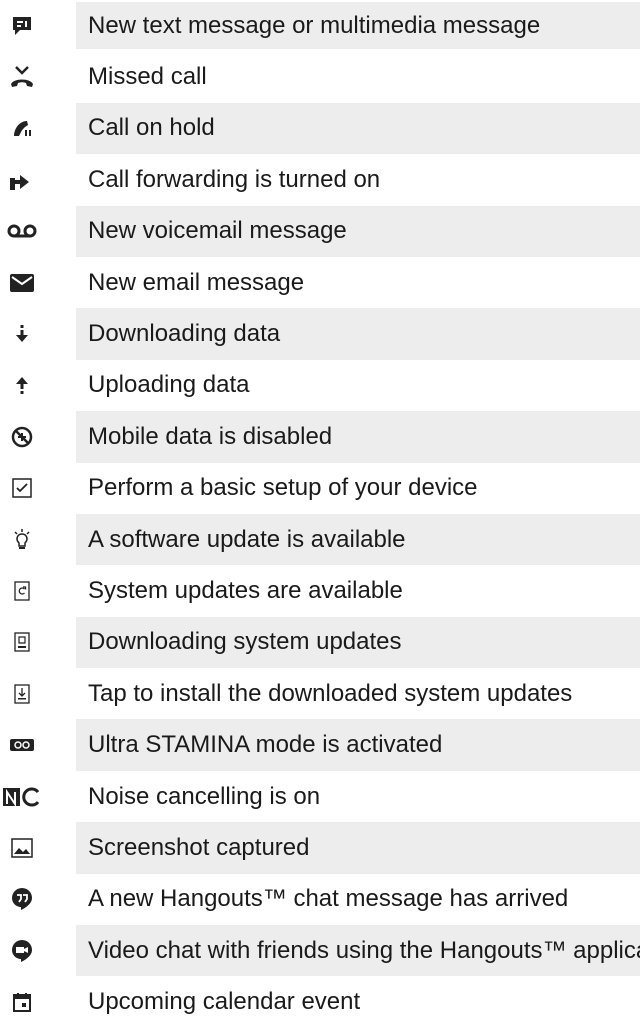 The width and height of the screenshot is (640, 1028). I want to click on voicemail-icon, so click(22, 231).